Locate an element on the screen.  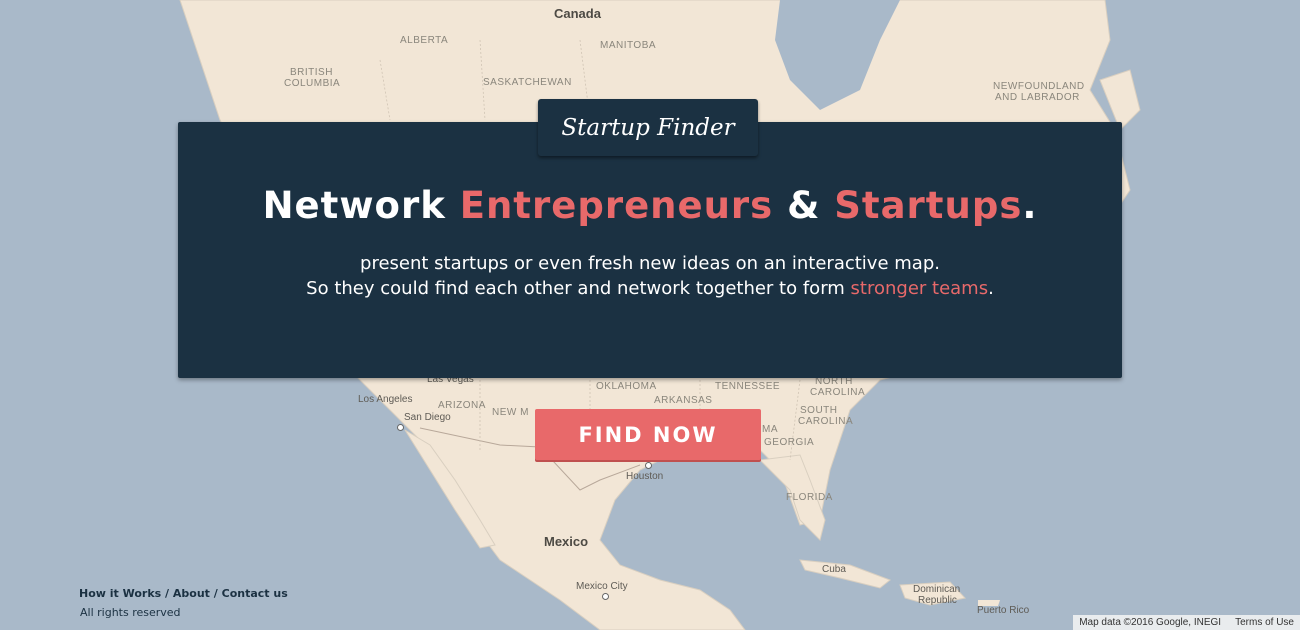
brand-logo: Startup Finder is located at coordinates (648, 127).